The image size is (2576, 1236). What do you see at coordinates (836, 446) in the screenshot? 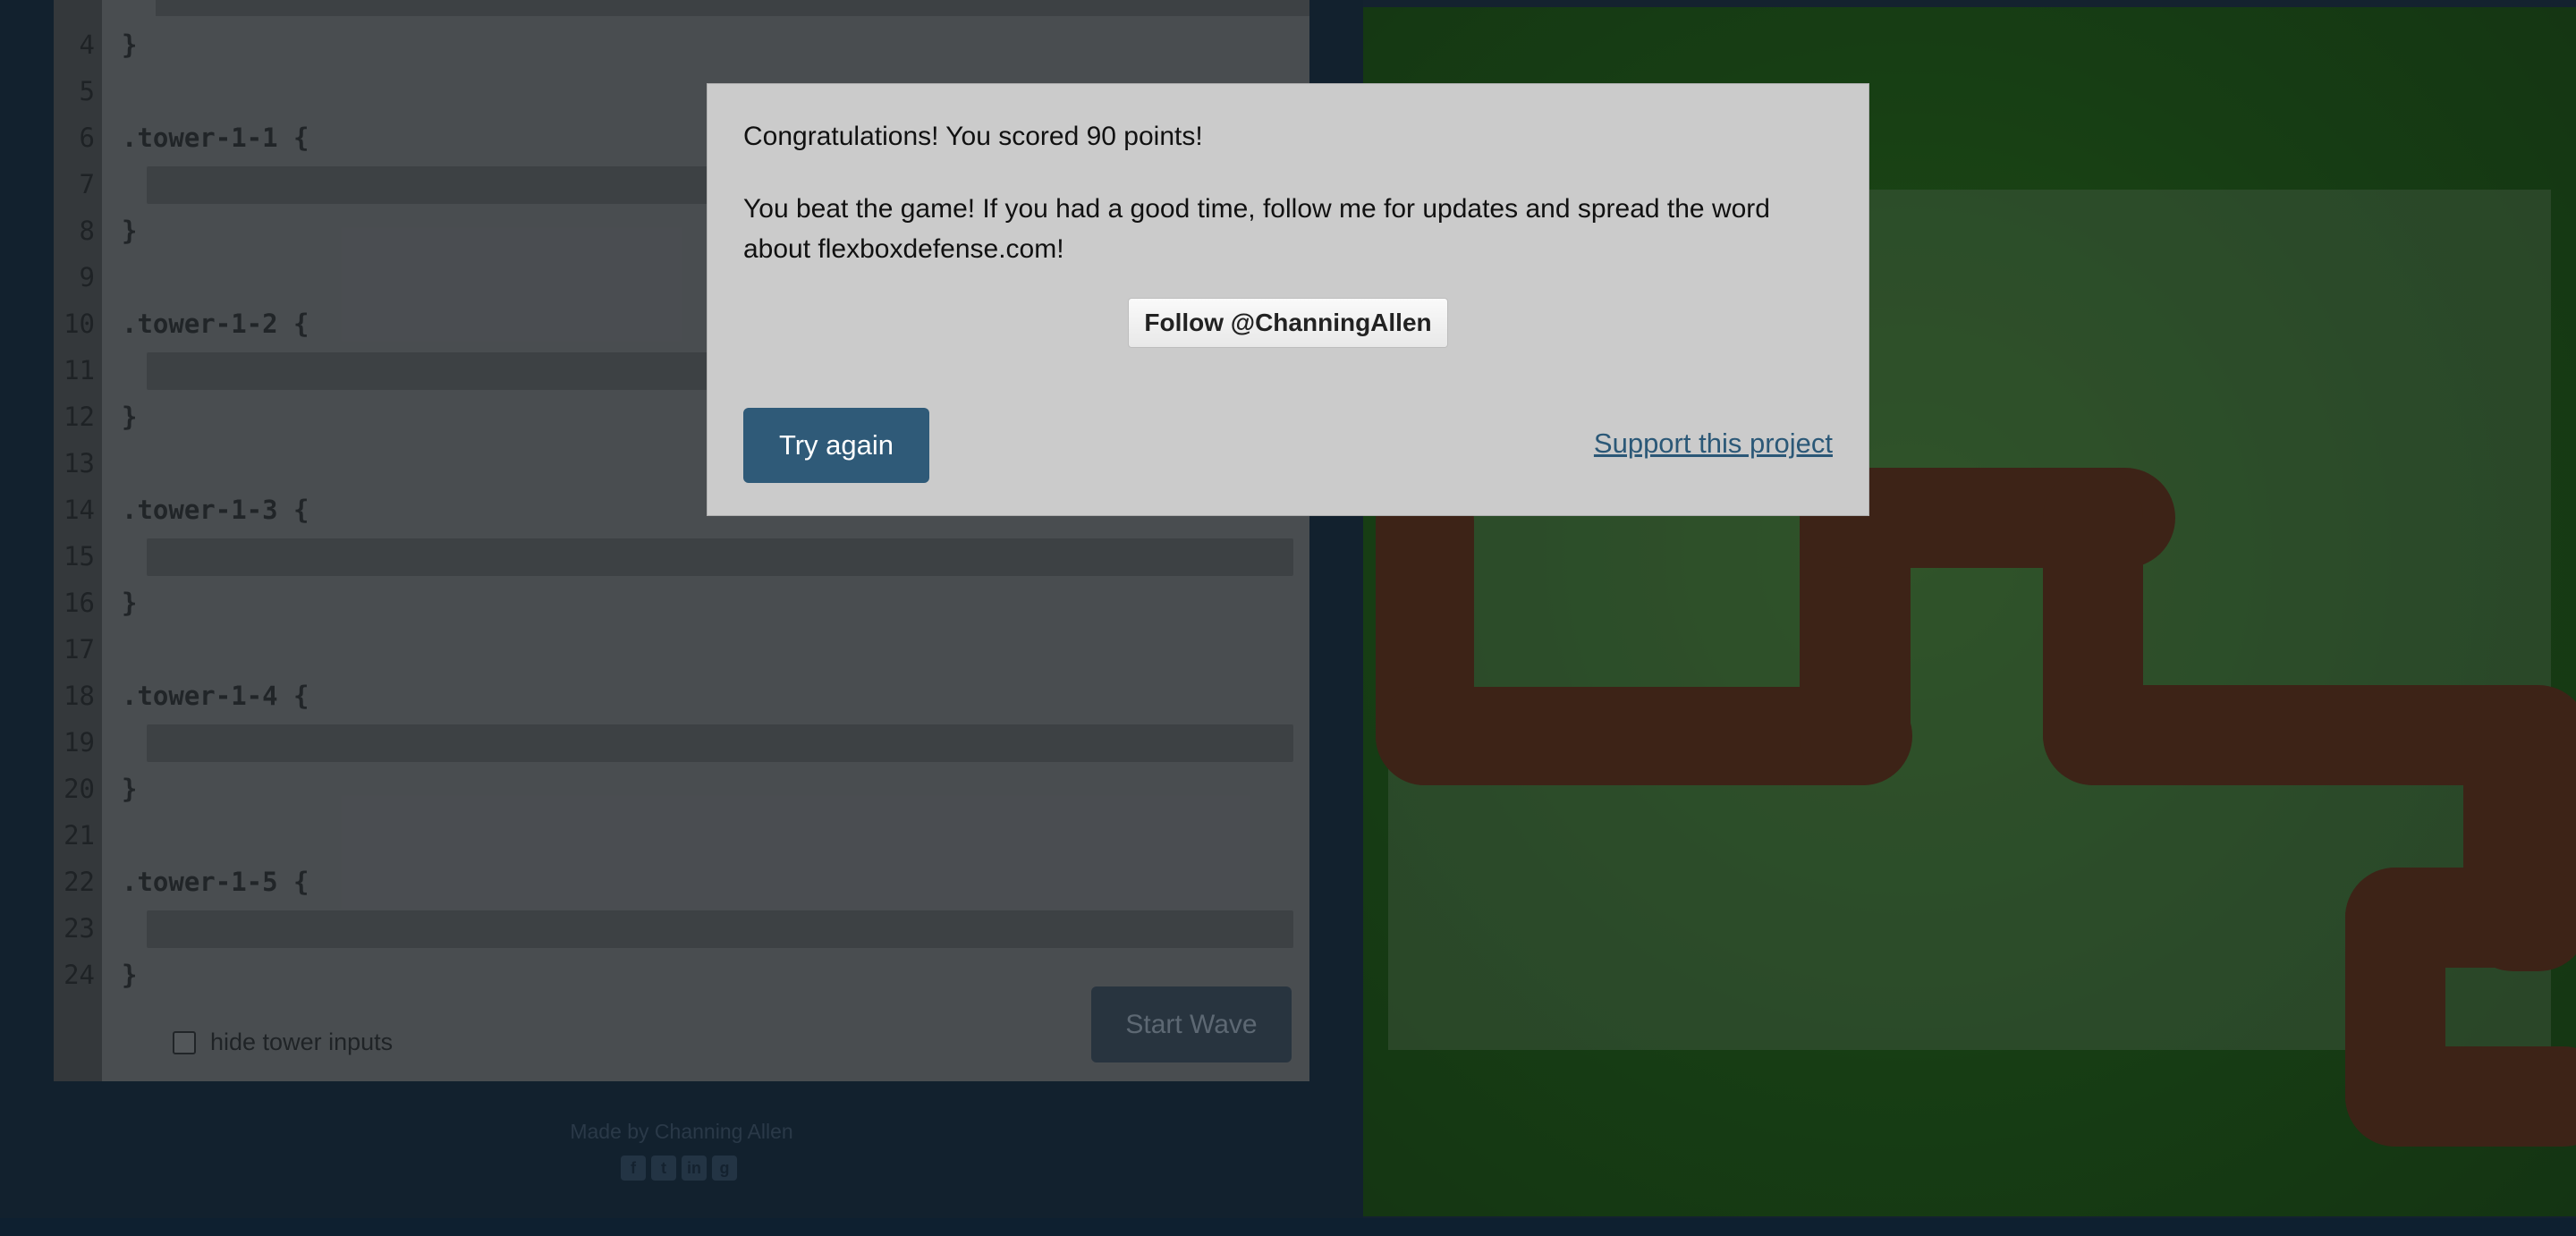
I see `try-again-button: Try again` at bounding box center [836, 446].